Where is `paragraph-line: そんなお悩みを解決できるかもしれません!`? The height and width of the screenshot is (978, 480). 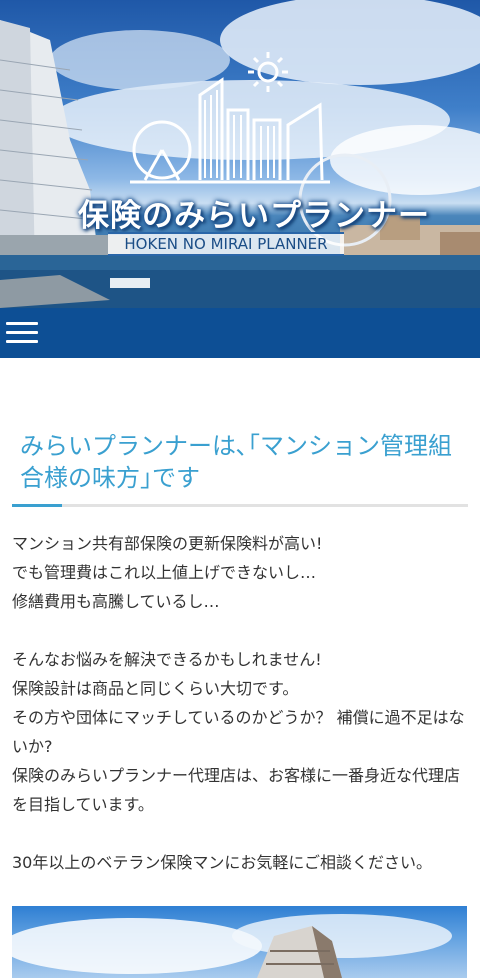 paragraph-line: そんなお悩みを解決できるかもしれません! is located at coordinates (167, 659).